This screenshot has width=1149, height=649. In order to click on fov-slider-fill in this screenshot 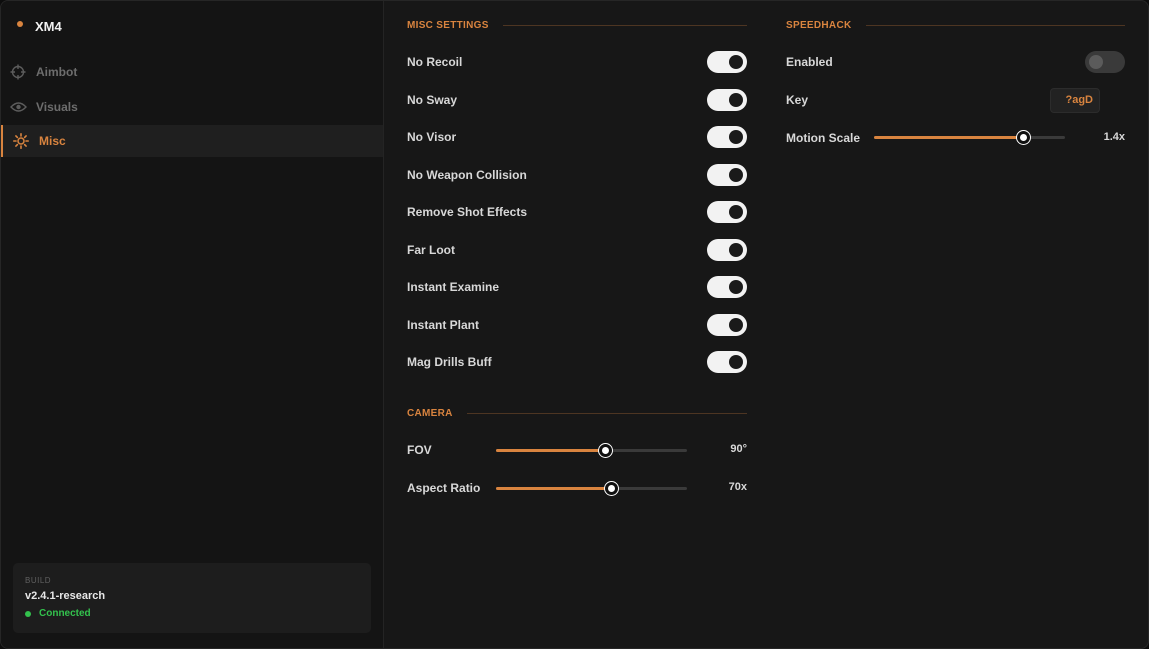, I will do `click(550, 450)`.